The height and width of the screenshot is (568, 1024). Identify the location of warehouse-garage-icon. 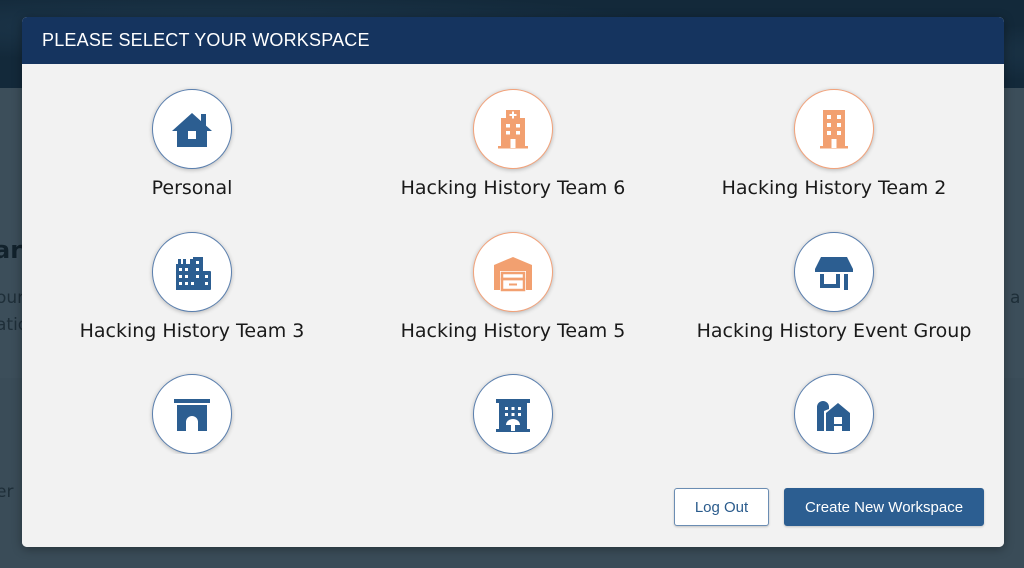
(513, 274).